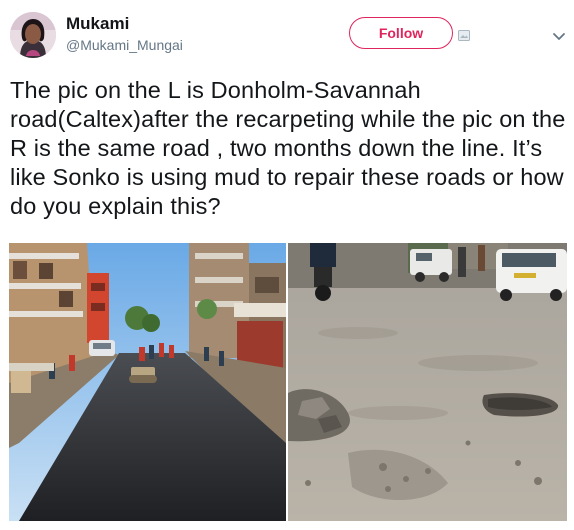 The width and height of the screenshot is (574, 530). Describe the element at coordinates (33, 35) in the screenshot. I see `avatar` at that location.